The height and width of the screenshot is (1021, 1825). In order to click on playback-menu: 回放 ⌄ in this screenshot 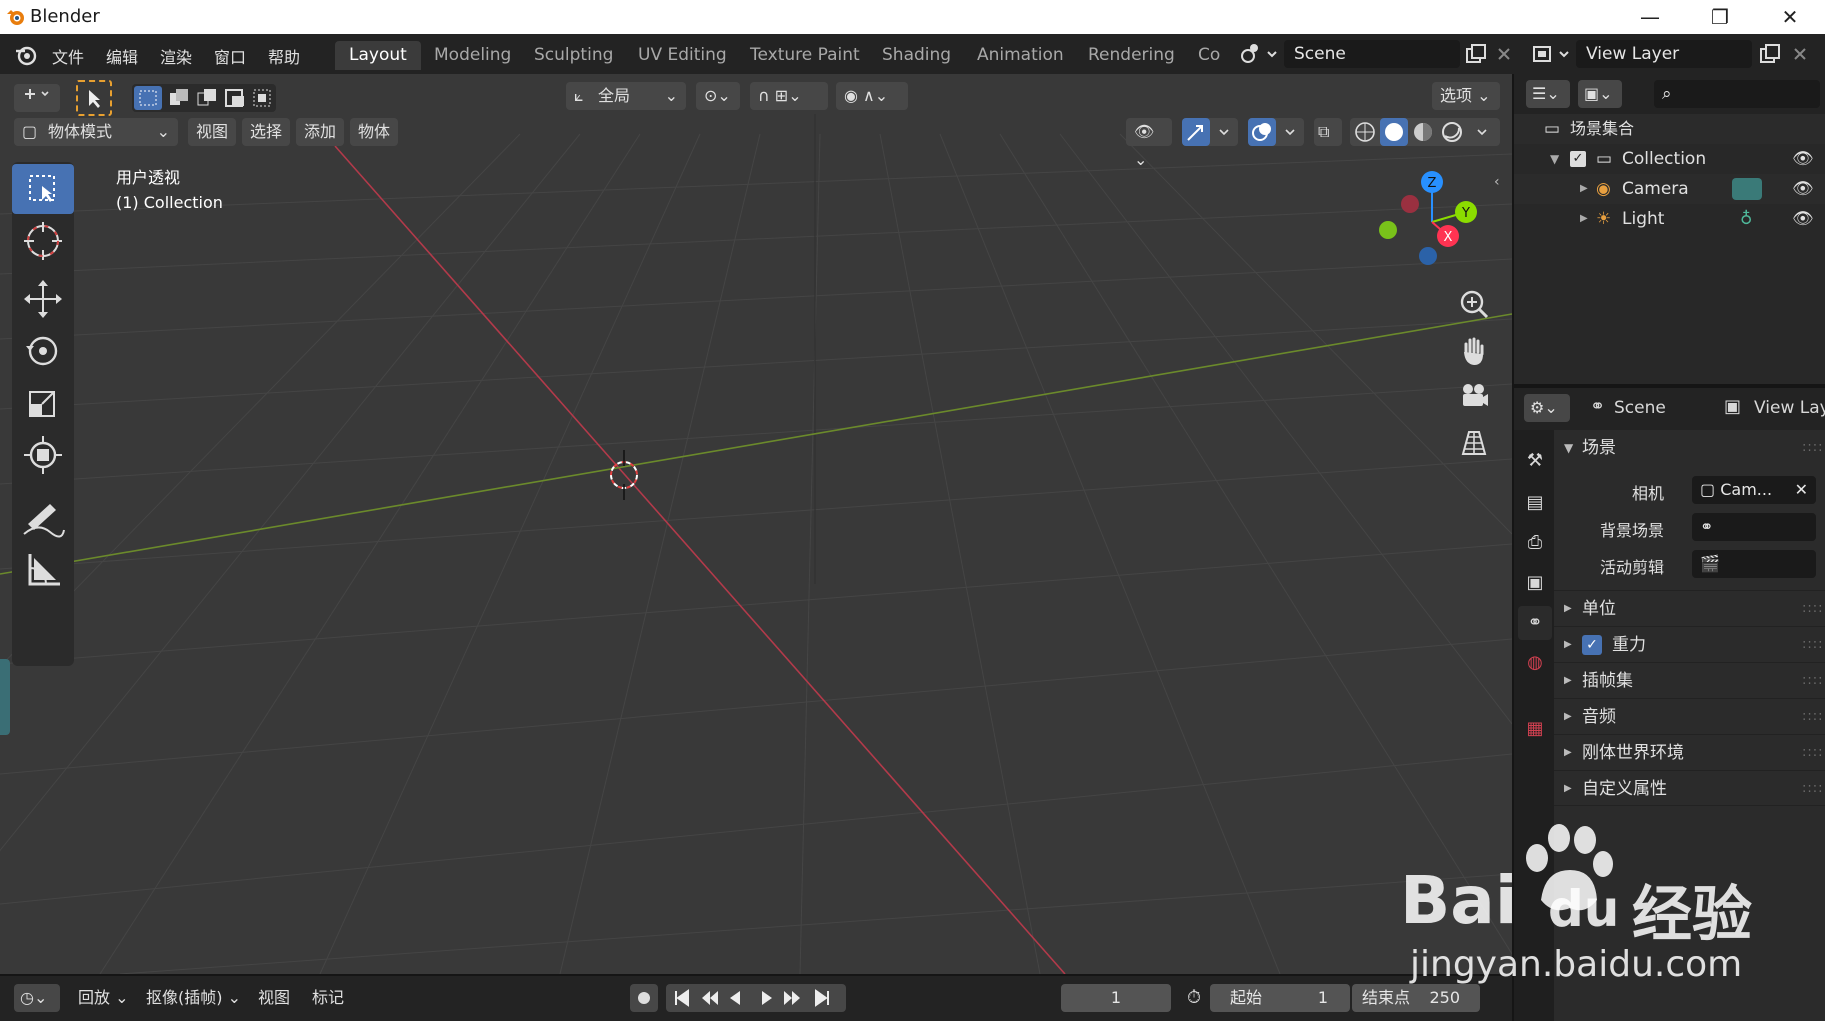, I will do `click(103, 998)`.